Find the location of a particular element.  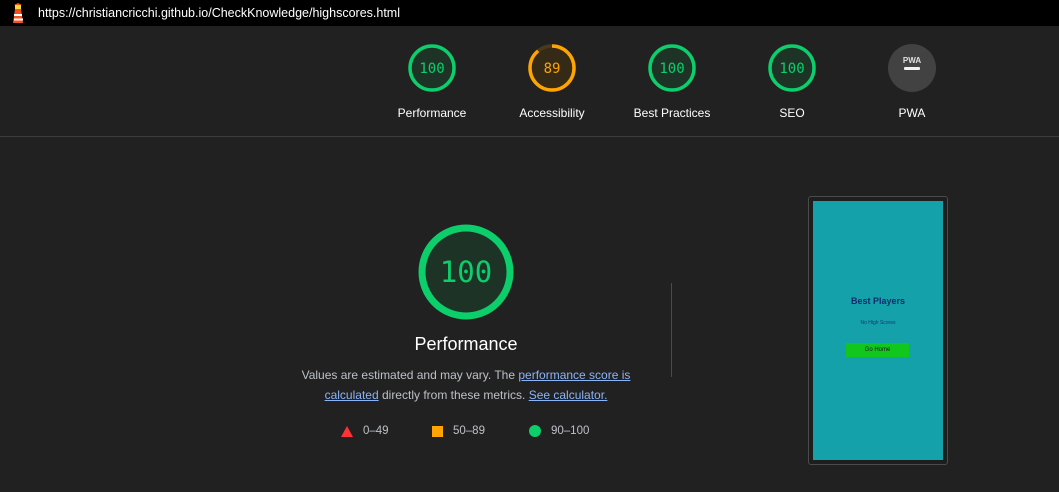

legend-pass: 90–100 is located at coordinates (559, 431).